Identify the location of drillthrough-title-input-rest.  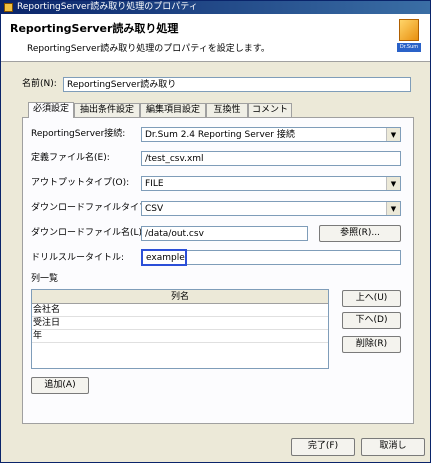
(294, 257).